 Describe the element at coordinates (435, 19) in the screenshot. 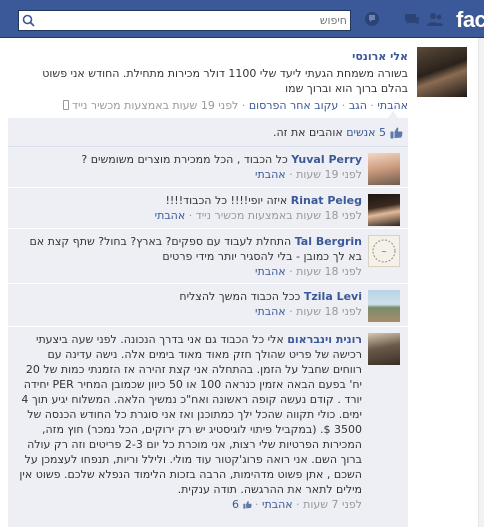

I see `friends-icon` at that location.